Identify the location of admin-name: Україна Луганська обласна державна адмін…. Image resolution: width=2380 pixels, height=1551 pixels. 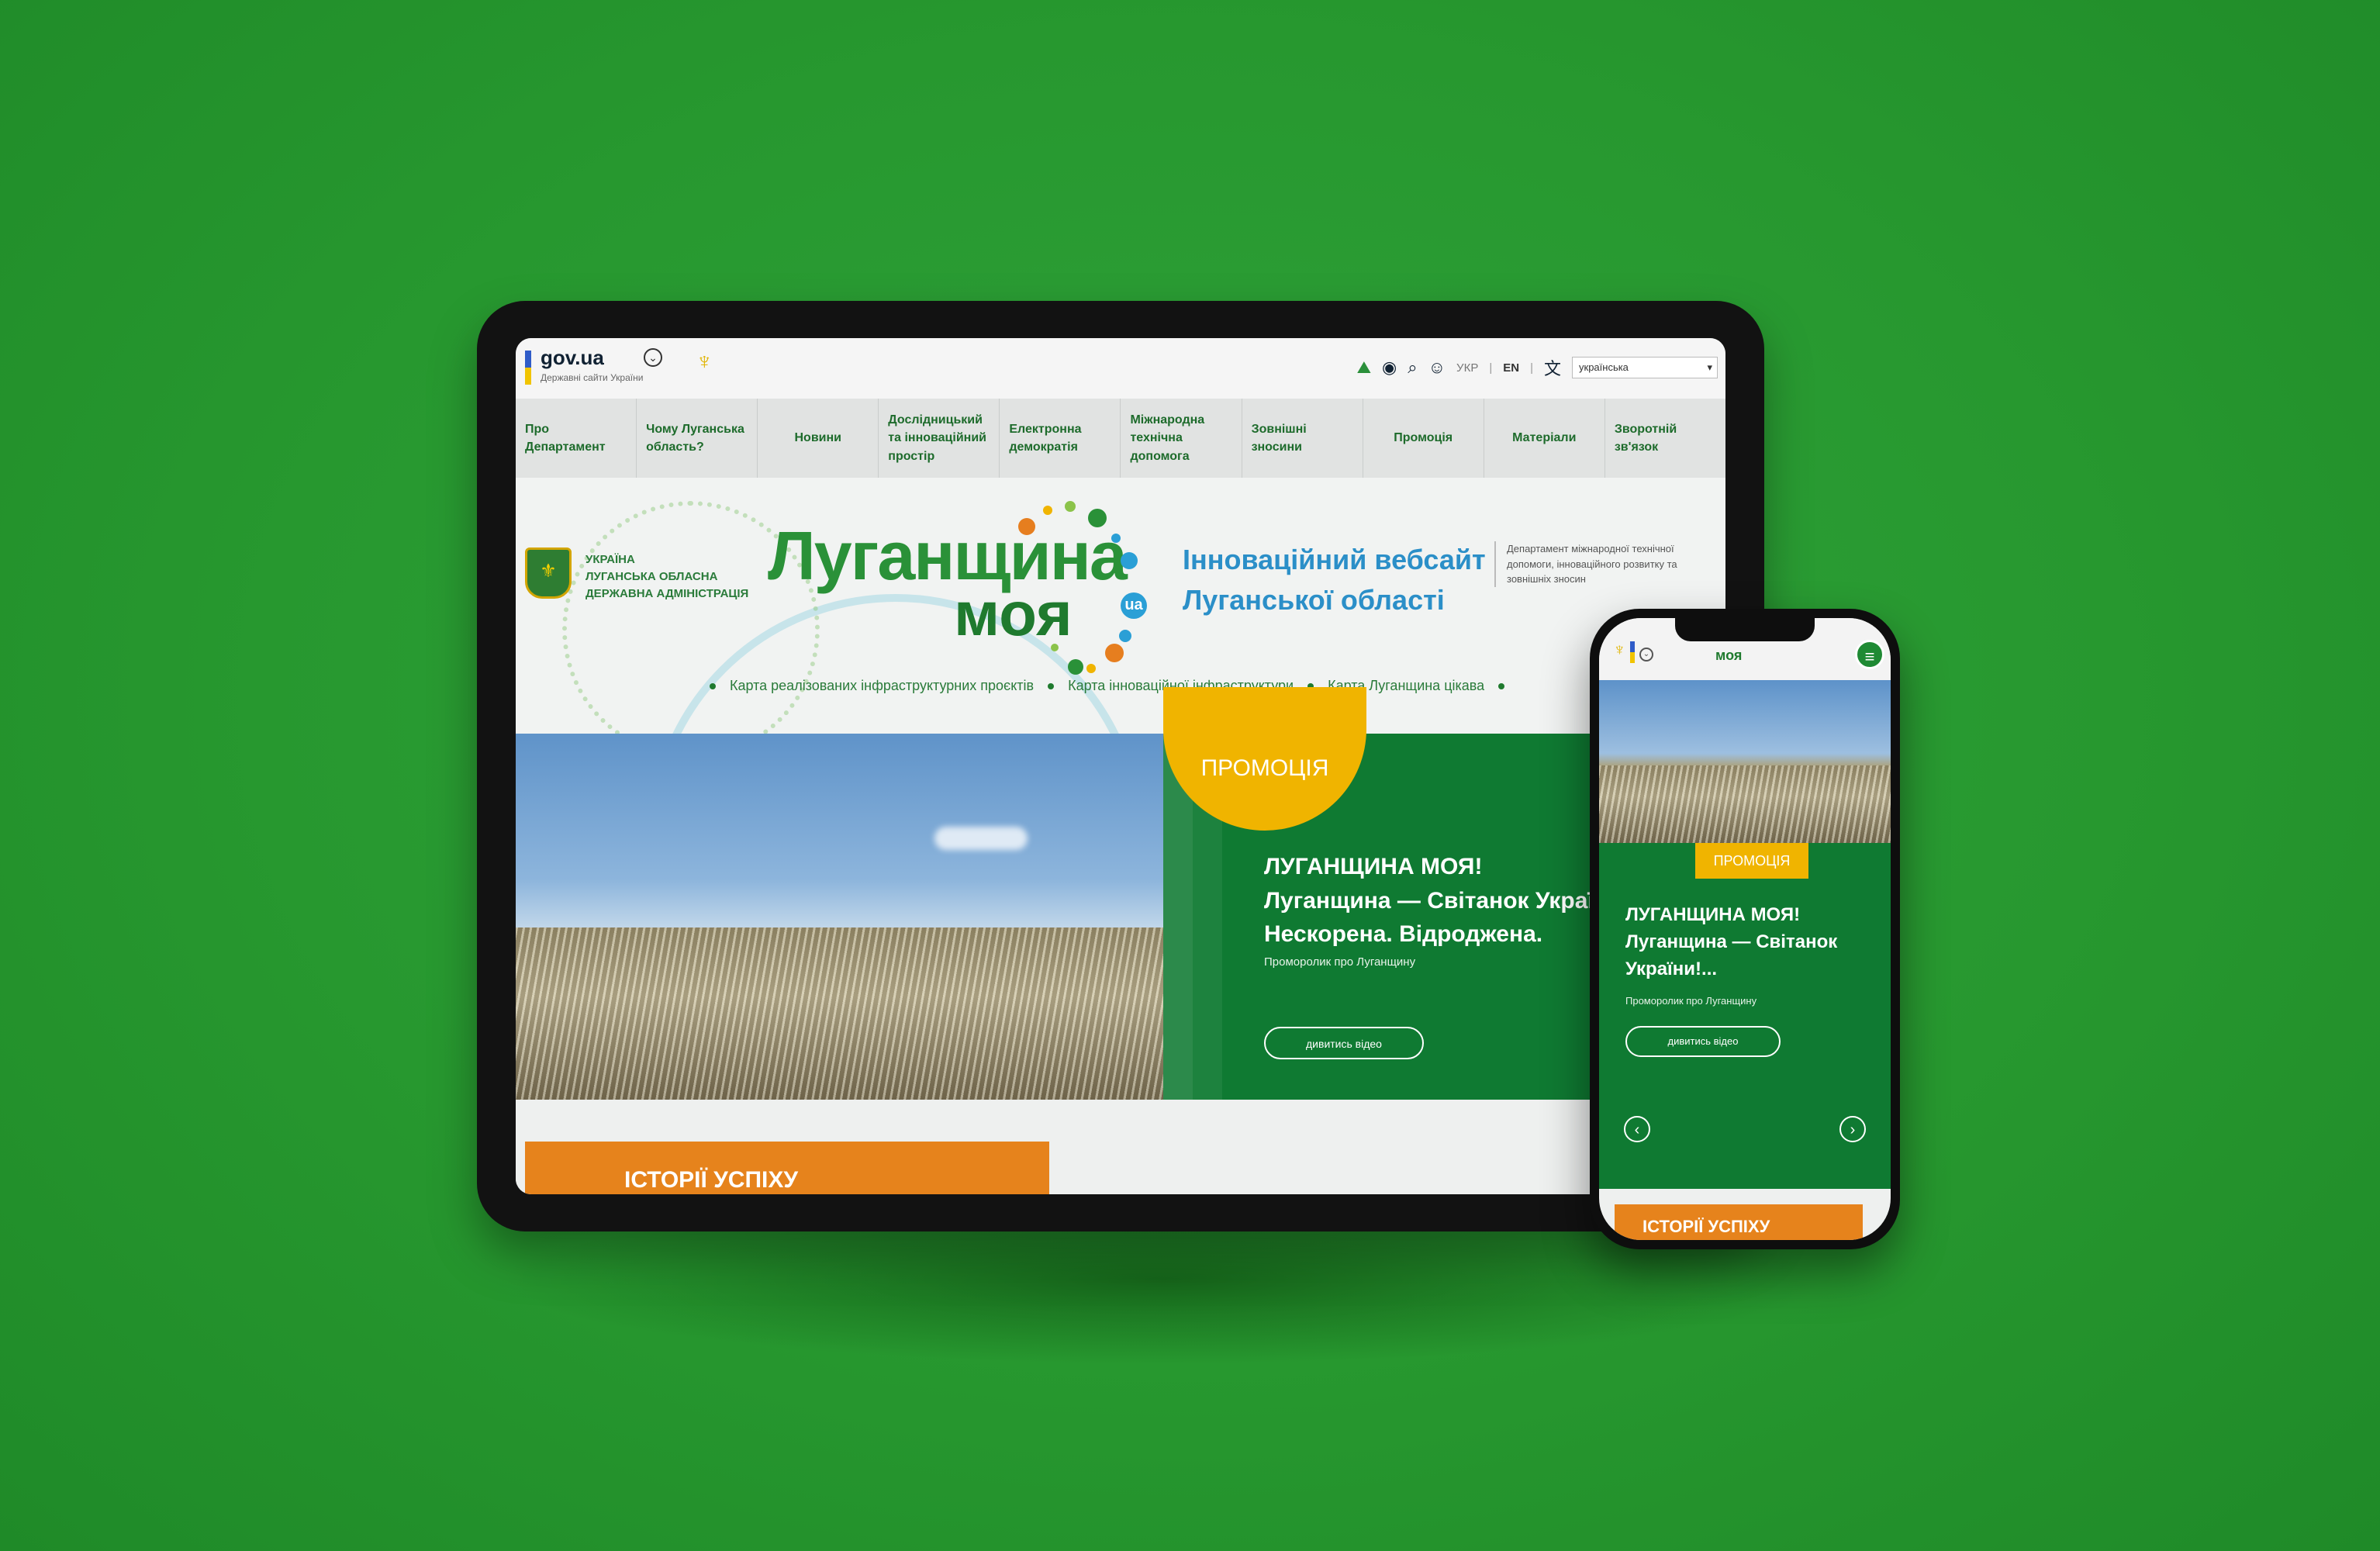
(667, 576).